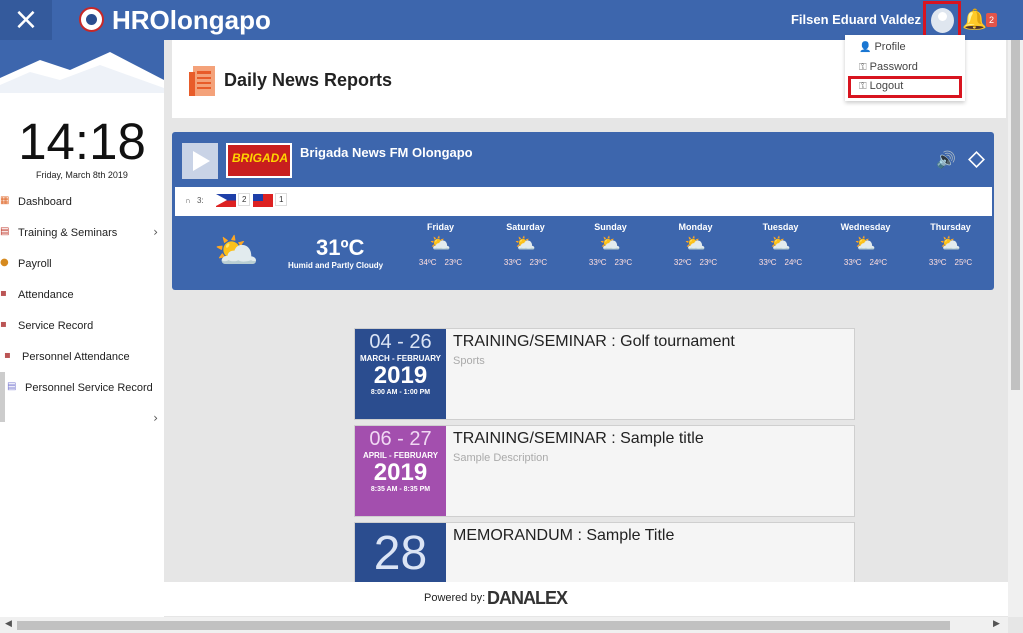 This screenshot has height=633, width=1023. I want to click on sidebar-item-service-record: ▪ Service Record, so click(82, 328).